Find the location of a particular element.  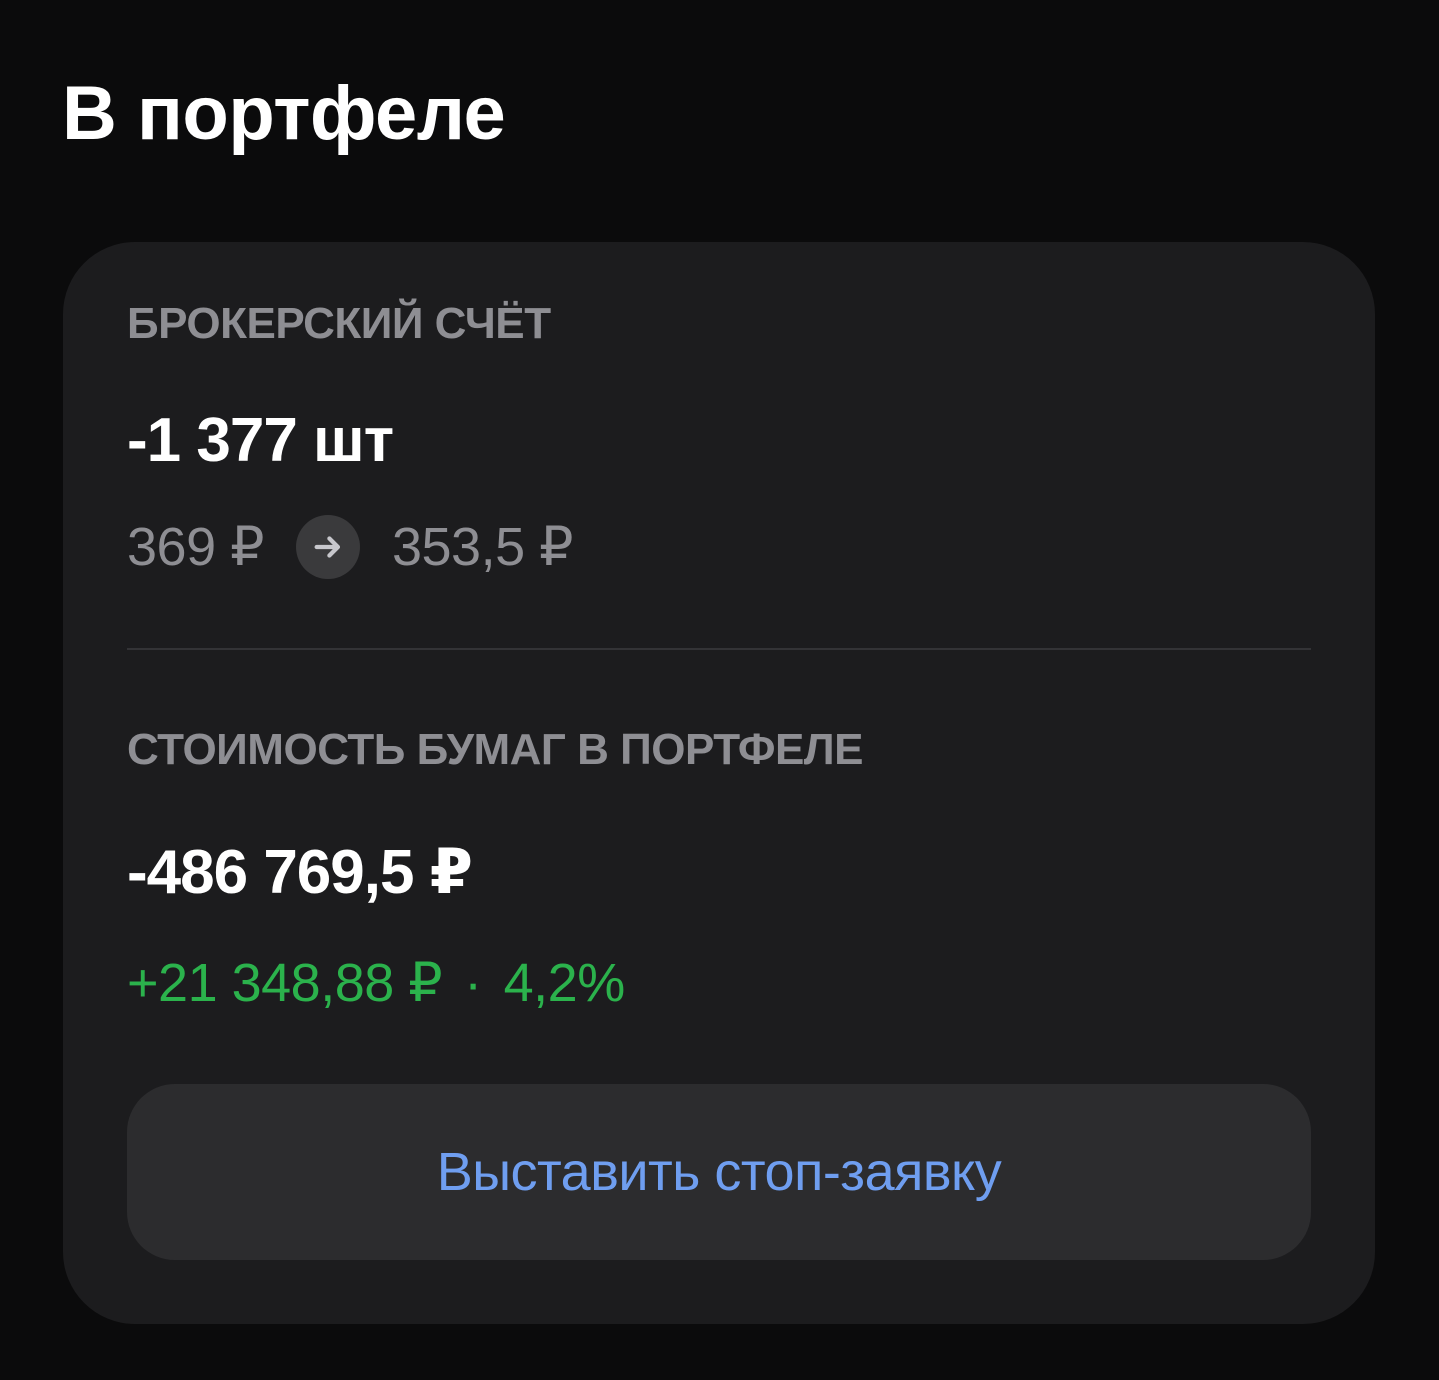

current-price: 353,5 ₽ is located at coordinates (482, 547).